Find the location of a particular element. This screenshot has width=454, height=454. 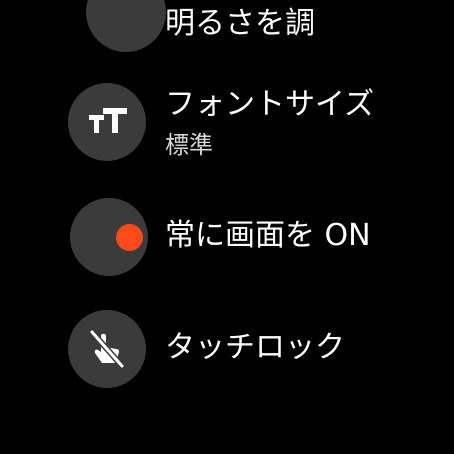

settings-item-title: 明るさを調 is located at coordinates (240, 23).